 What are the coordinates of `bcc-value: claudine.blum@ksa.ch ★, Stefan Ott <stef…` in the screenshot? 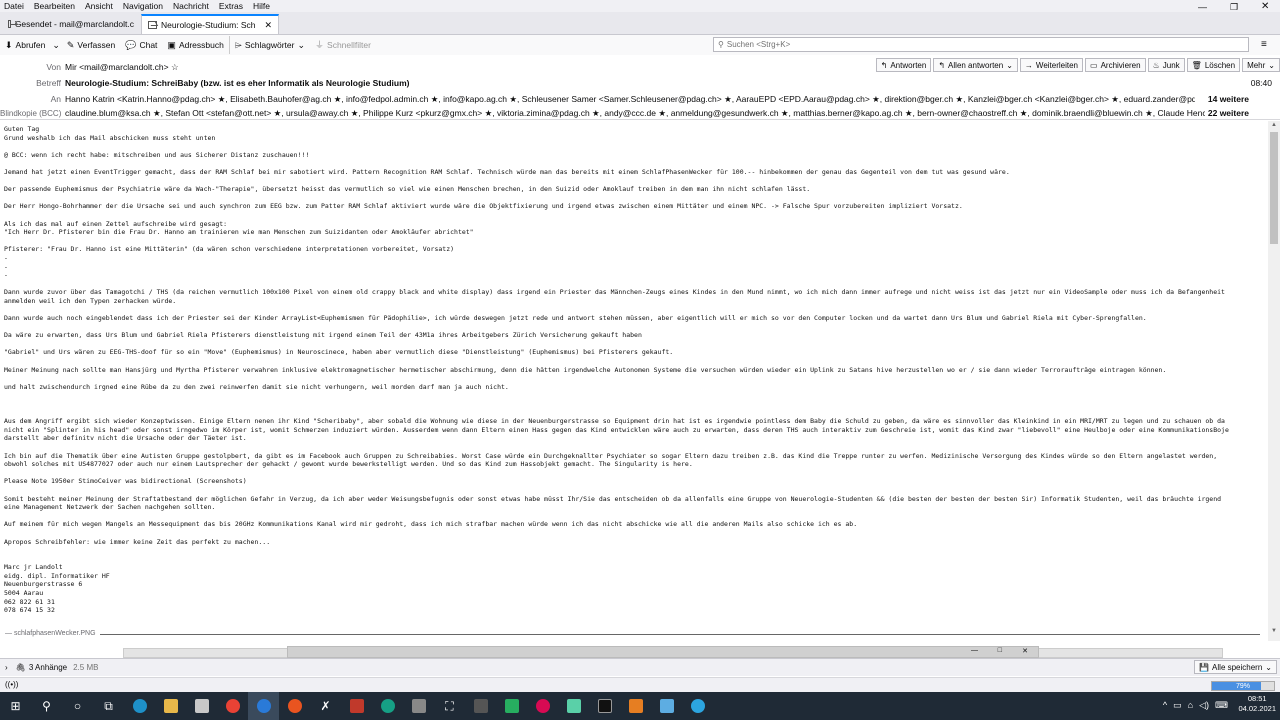 It's located at (635, 113).